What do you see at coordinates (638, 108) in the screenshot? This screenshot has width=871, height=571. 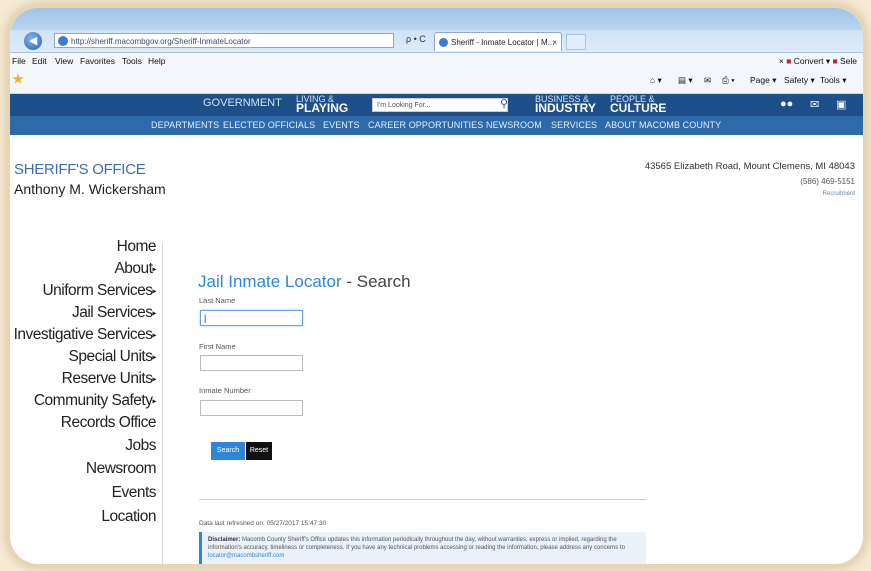 I see `nav-people-big: CULTURE` at bounding box center [638, 108].